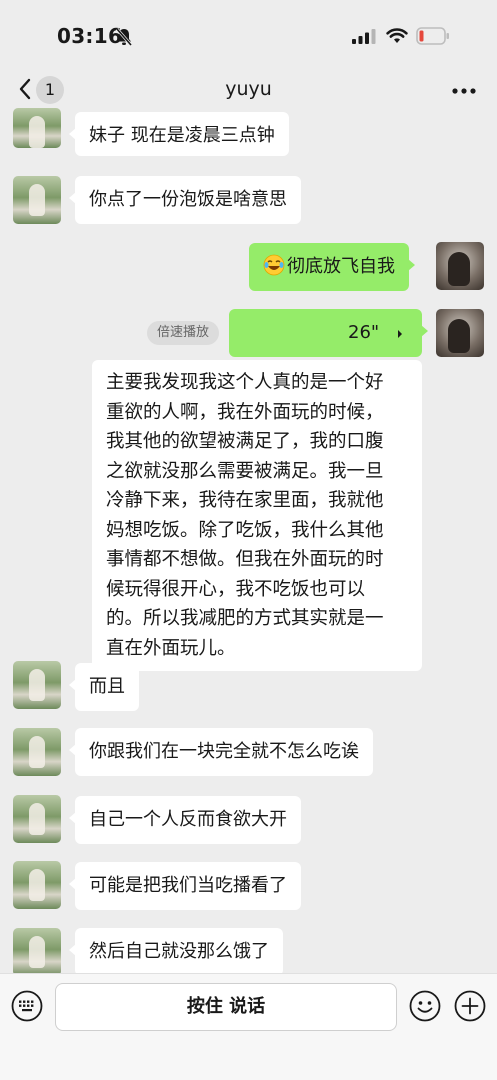 The width and height of the screenshot is (497, 1080). What do you see at coordinates (328, 333) in the screenshot?
I see `voice-message-bubble: 26"` at bounding box center [328, 333].